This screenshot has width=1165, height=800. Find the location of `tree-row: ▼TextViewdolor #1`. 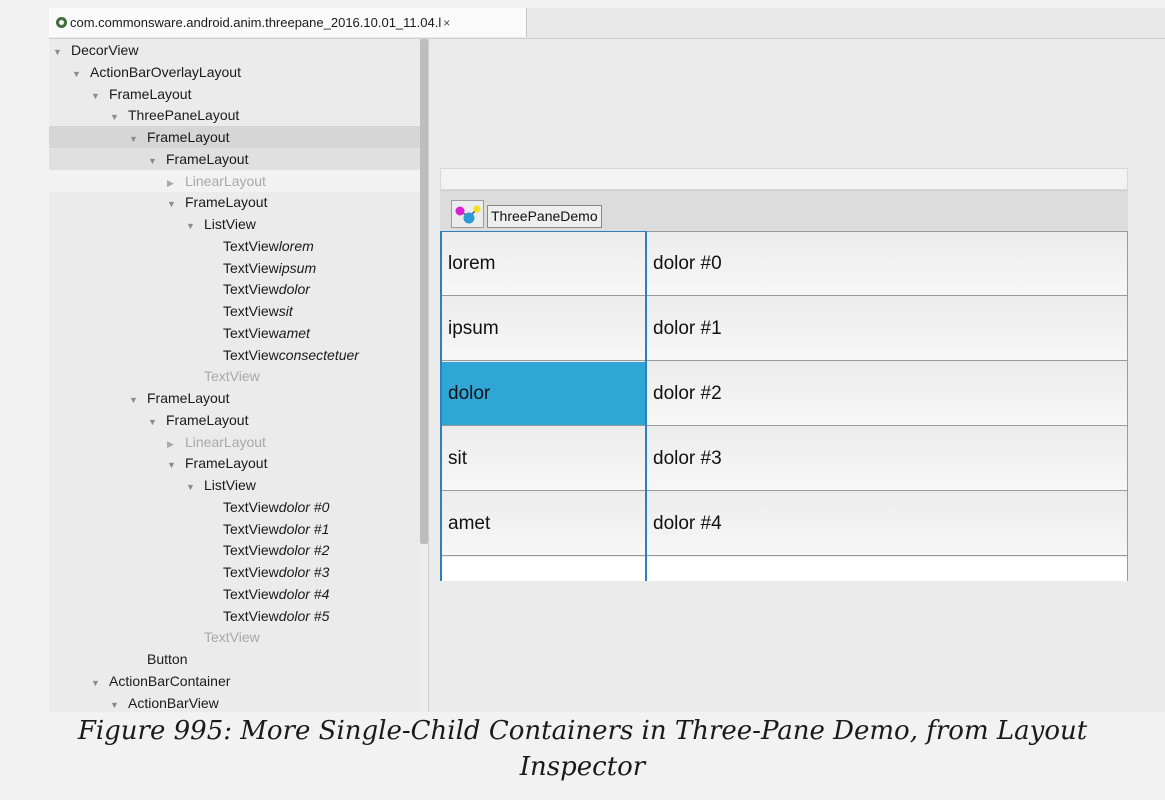

tree-row: ▼TextViewdolor #1 is located at coordinates (238, 529).